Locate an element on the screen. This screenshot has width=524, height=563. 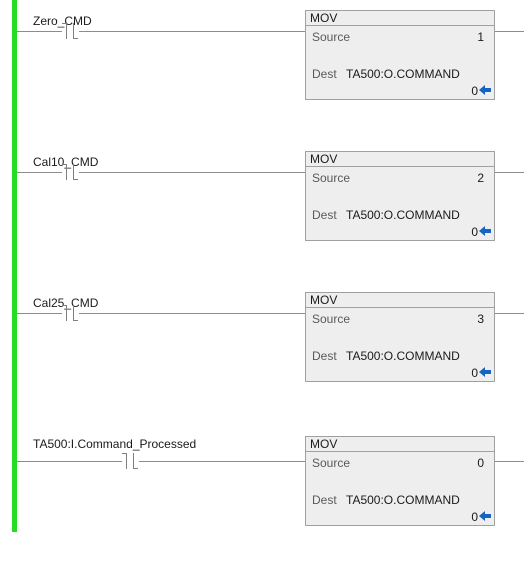
mov-instruction: MOV Source 1 Dest TA500:O.COMMAND 0 is located at coordinates (400, 55).